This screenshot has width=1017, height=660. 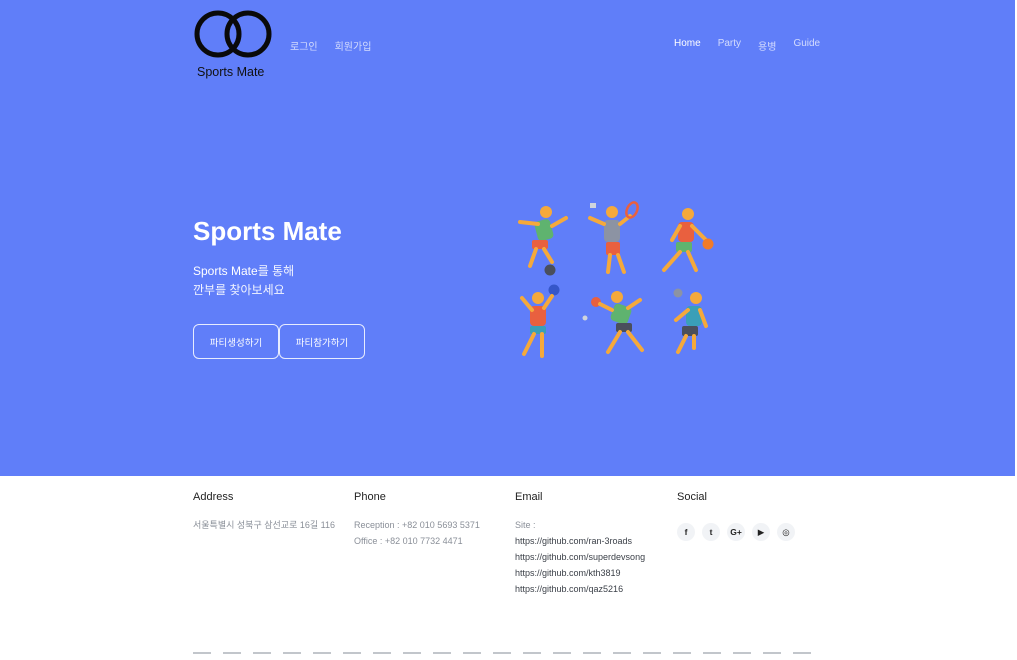 I want to click on phone-office: Office : +82 010 7732 4471, so click(x=408, y=541).